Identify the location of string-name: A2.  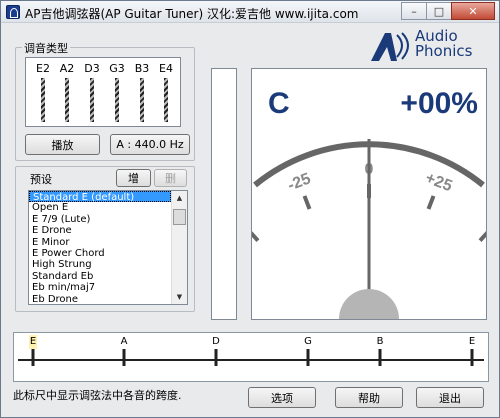
(67, 68).